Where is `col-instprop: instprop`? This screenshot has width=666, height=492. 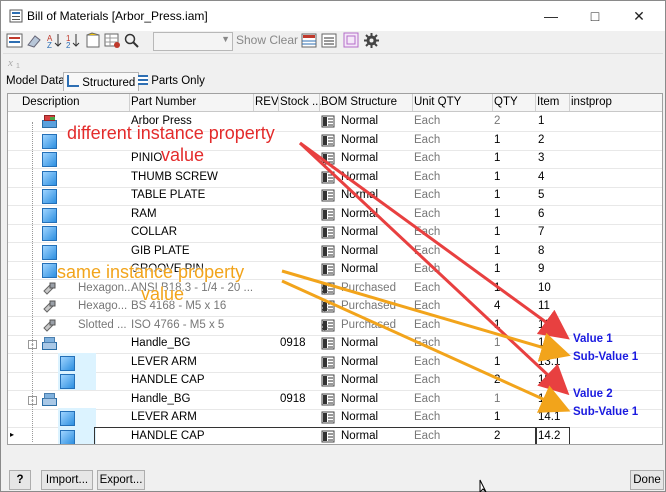 col-instprop: instprop is located at coordinates (591, 102).